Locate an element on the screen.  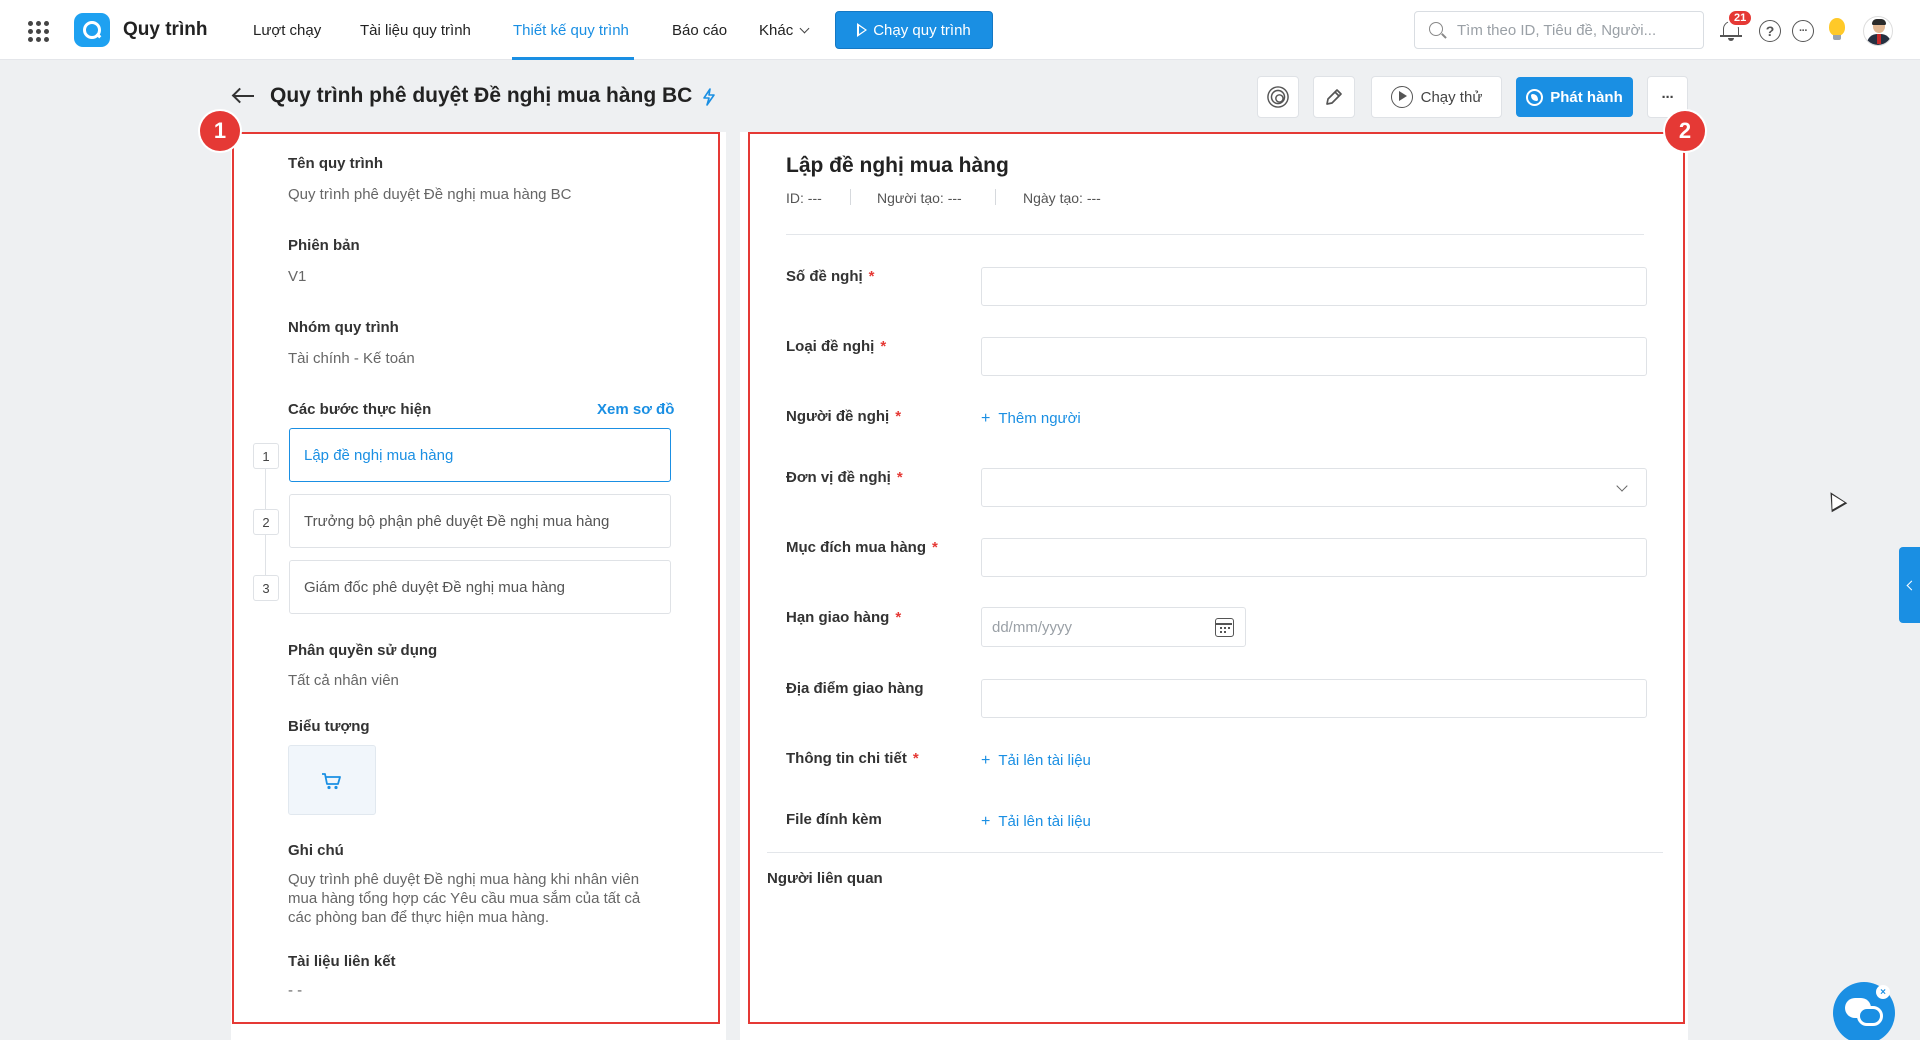
field-label-text: Người đề nghị is located at coordinates (838, 416).